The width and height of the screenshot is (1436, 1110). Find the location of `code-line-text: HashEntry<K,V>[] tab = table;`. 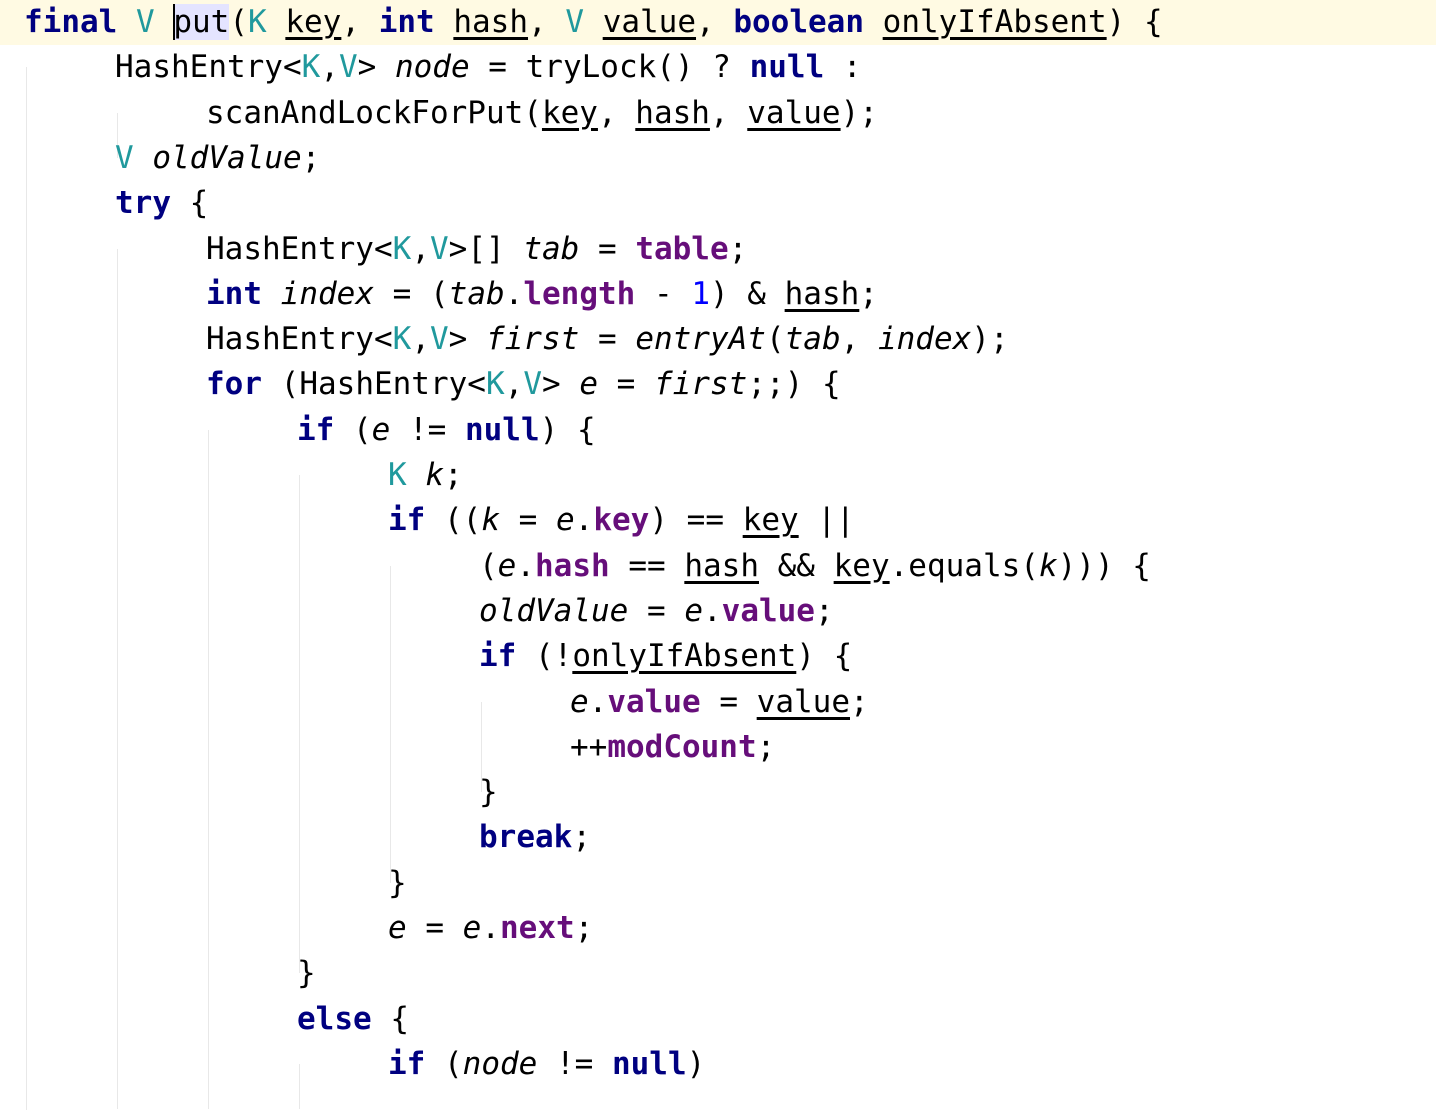

code-line-text: HashEntry<K,V>[] tab = table; is located at coordinates (476, 249).